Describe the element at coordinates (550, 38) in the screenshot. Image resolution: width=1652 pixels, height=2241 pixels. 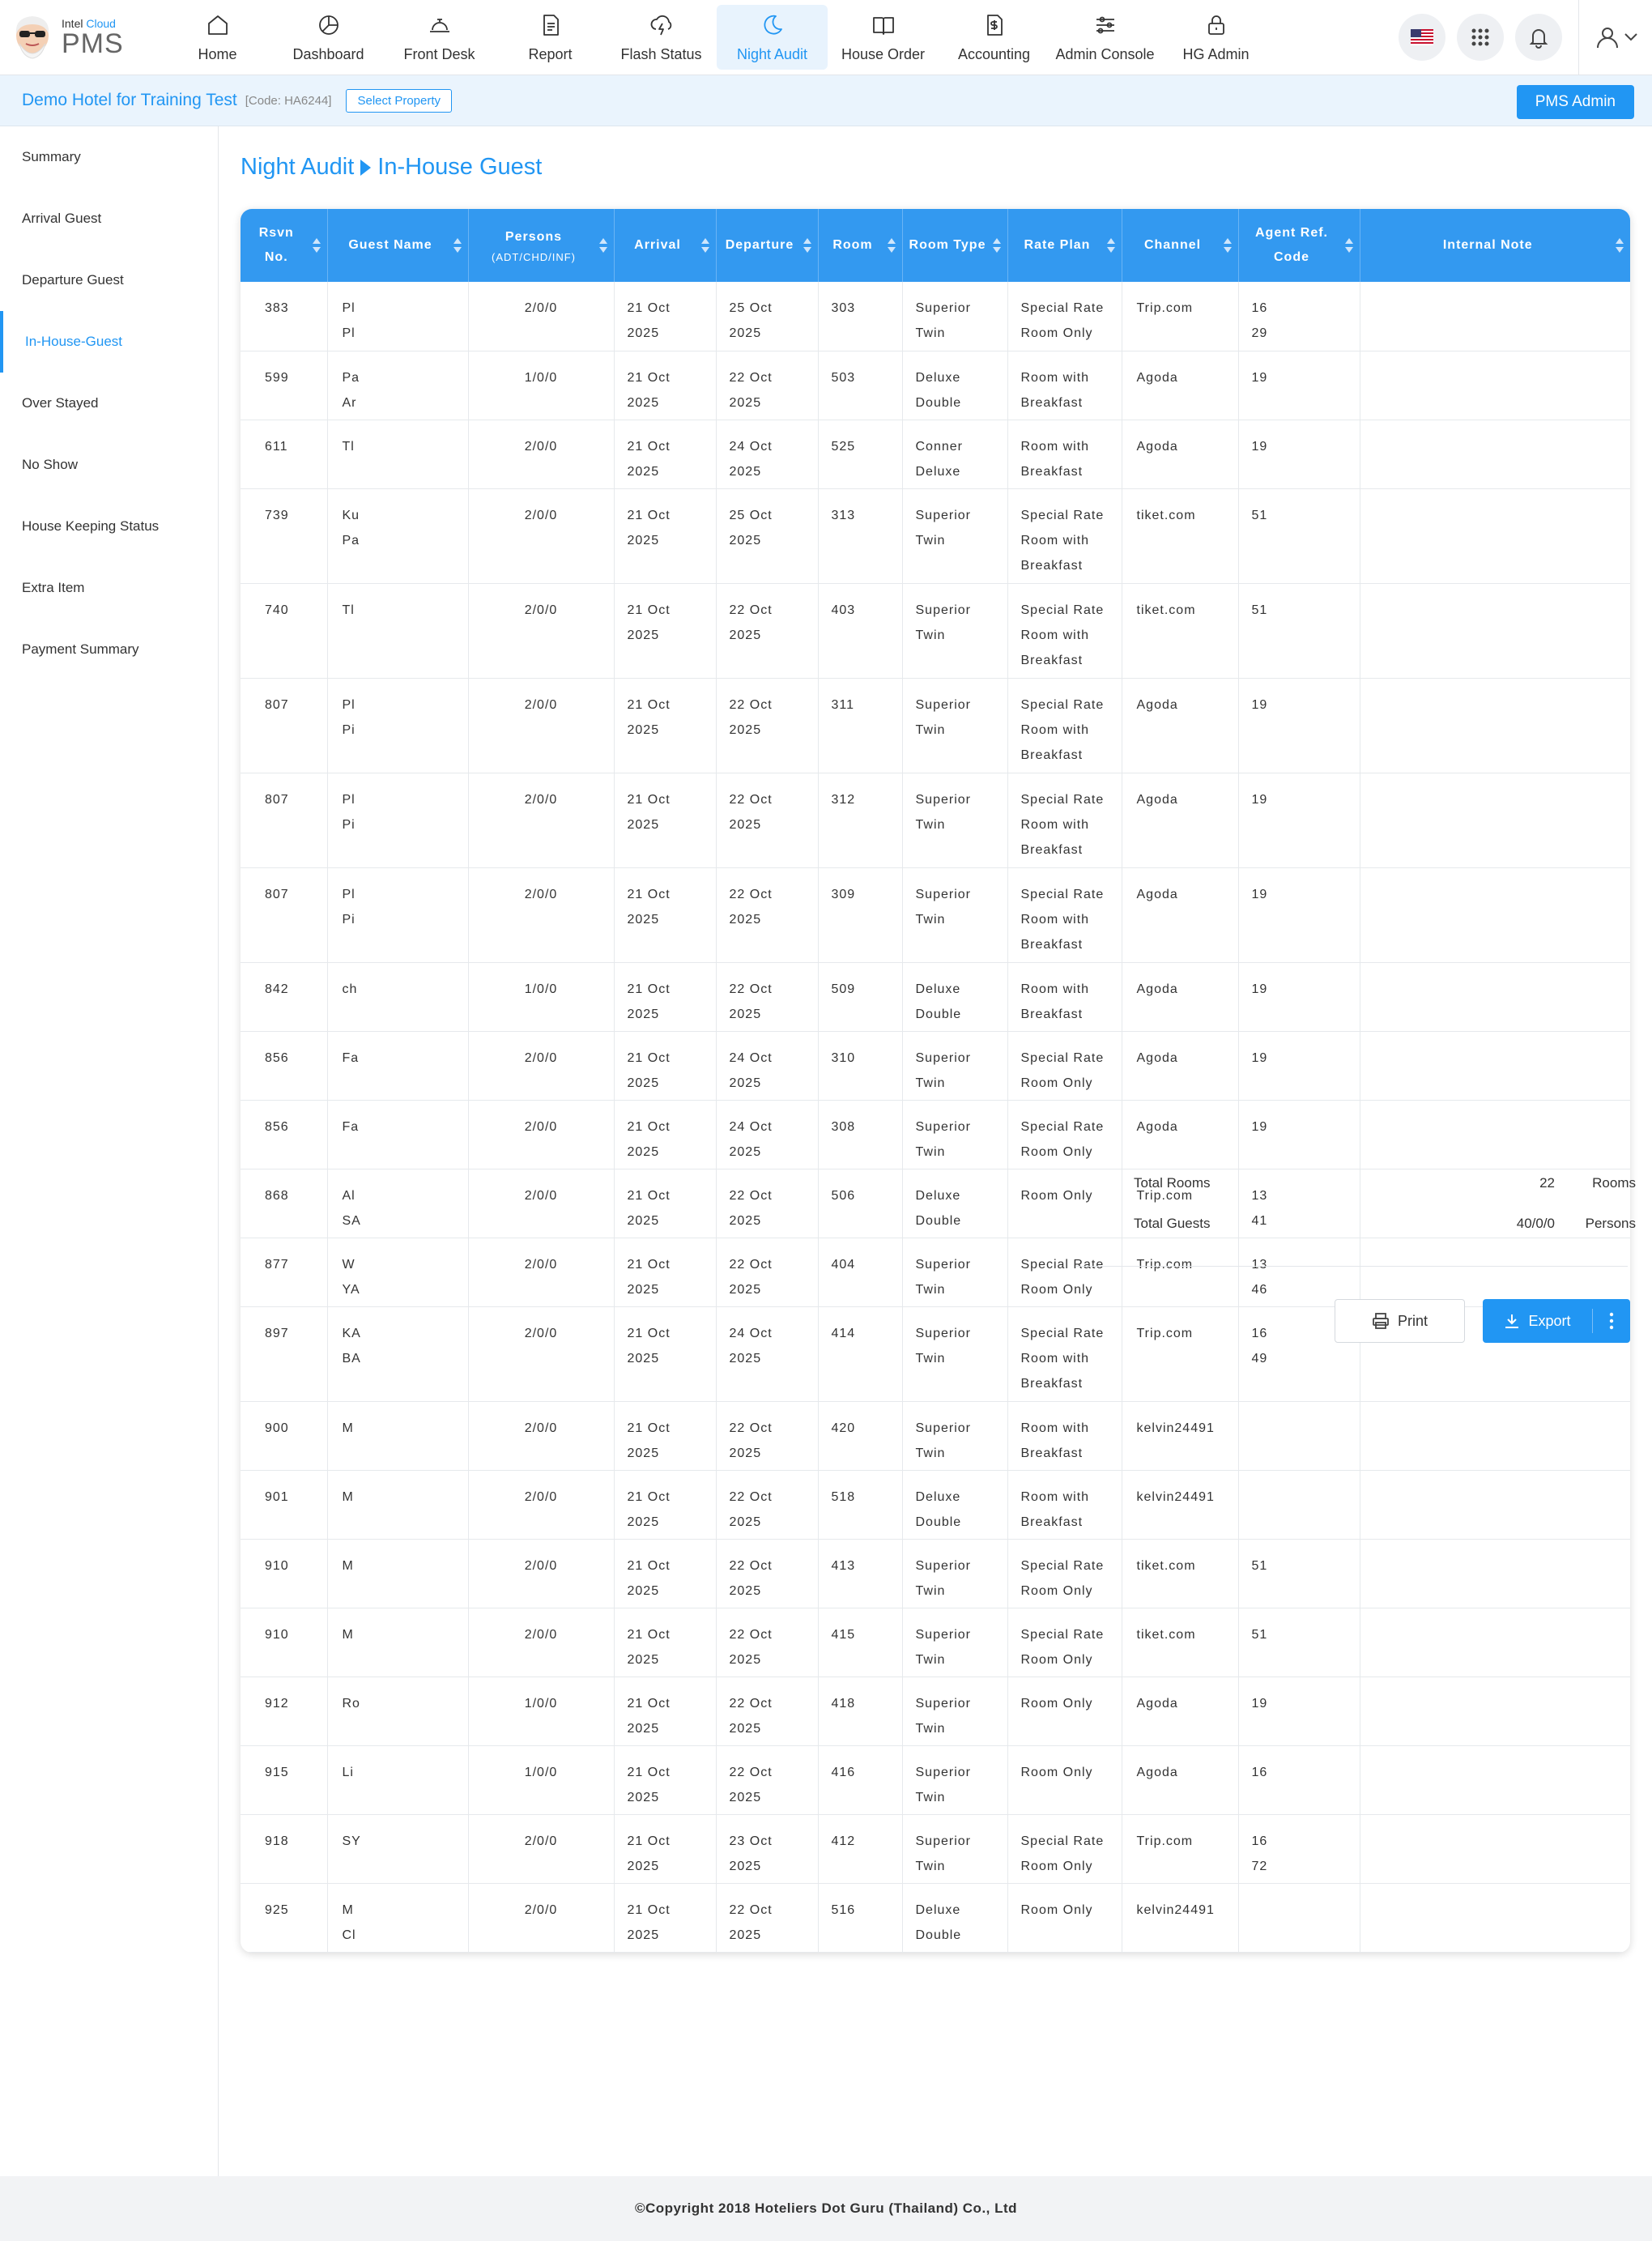
I see `nav-item-report: Report` at that location.